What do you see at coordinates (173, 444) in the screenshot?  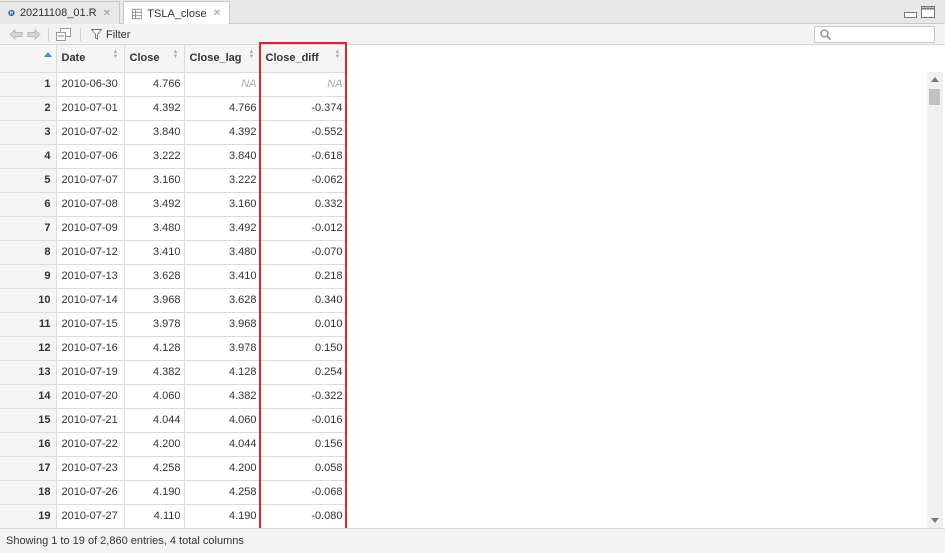 I see `table-row: 16 2010-07-22 4.200 4.044 0.156` at bounding box center [173, 444].